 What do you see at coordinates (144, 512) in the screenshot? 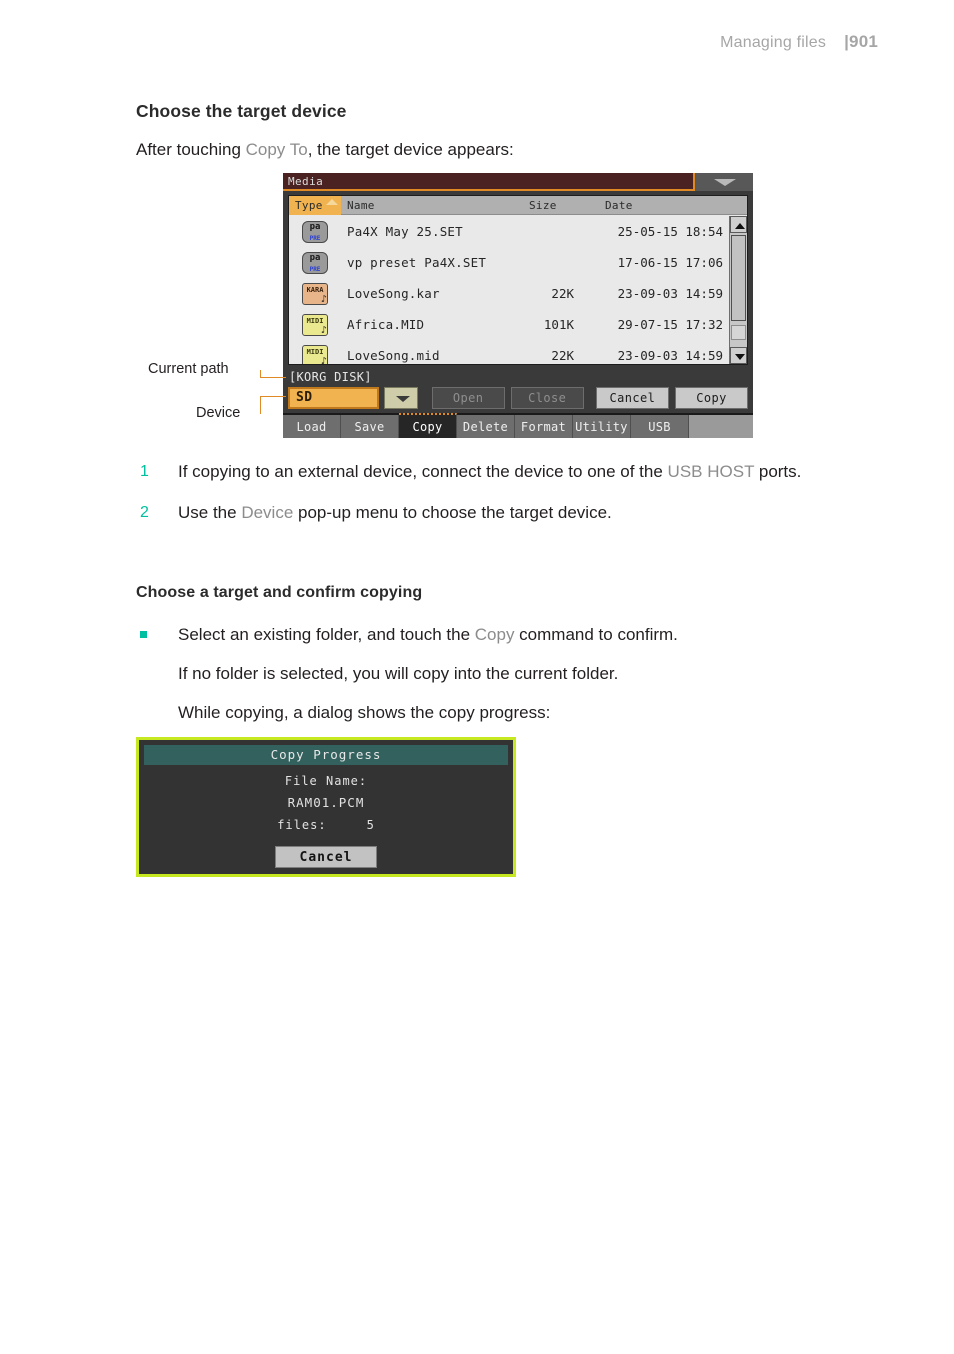
I see `step-number: 2` at bounding box center [144, 512].